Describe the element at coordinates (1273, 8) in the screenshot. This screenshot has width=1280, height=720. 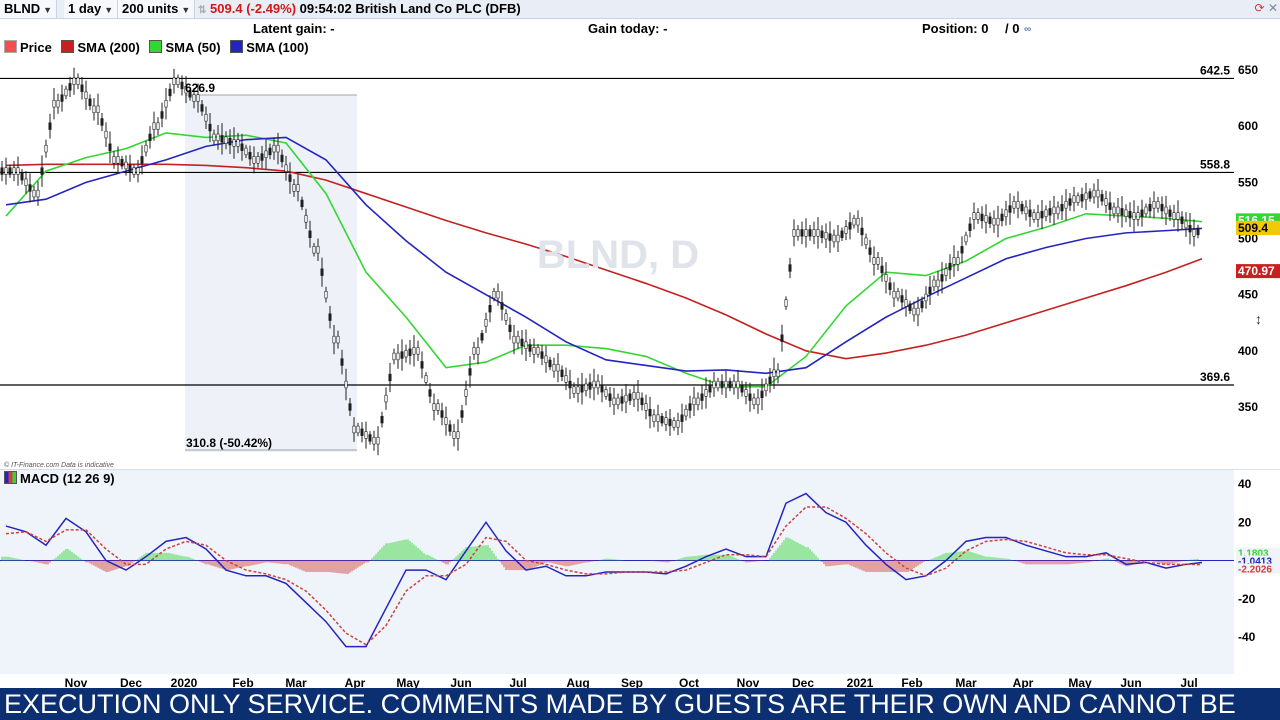
I see `close-icon: ✕` at that location.